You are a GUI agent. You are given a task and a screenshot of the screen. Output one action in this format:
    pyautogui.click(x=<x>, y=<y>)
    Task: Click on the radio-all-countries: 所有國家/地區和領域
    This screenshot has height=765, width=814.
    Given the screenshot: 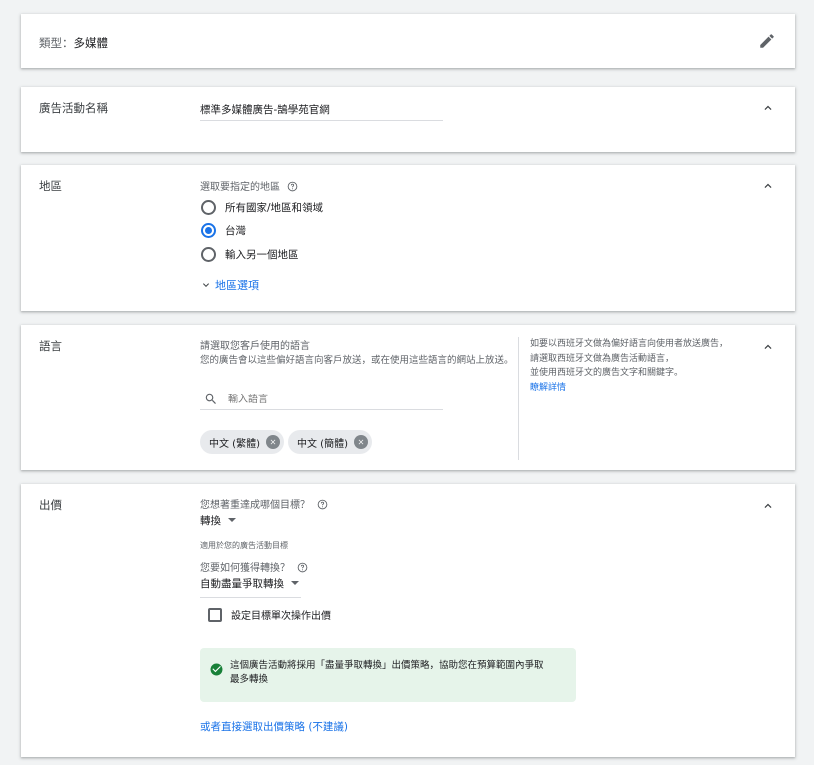 What is the action you would take?
    pyautogui.click(x=262, y=207)
    